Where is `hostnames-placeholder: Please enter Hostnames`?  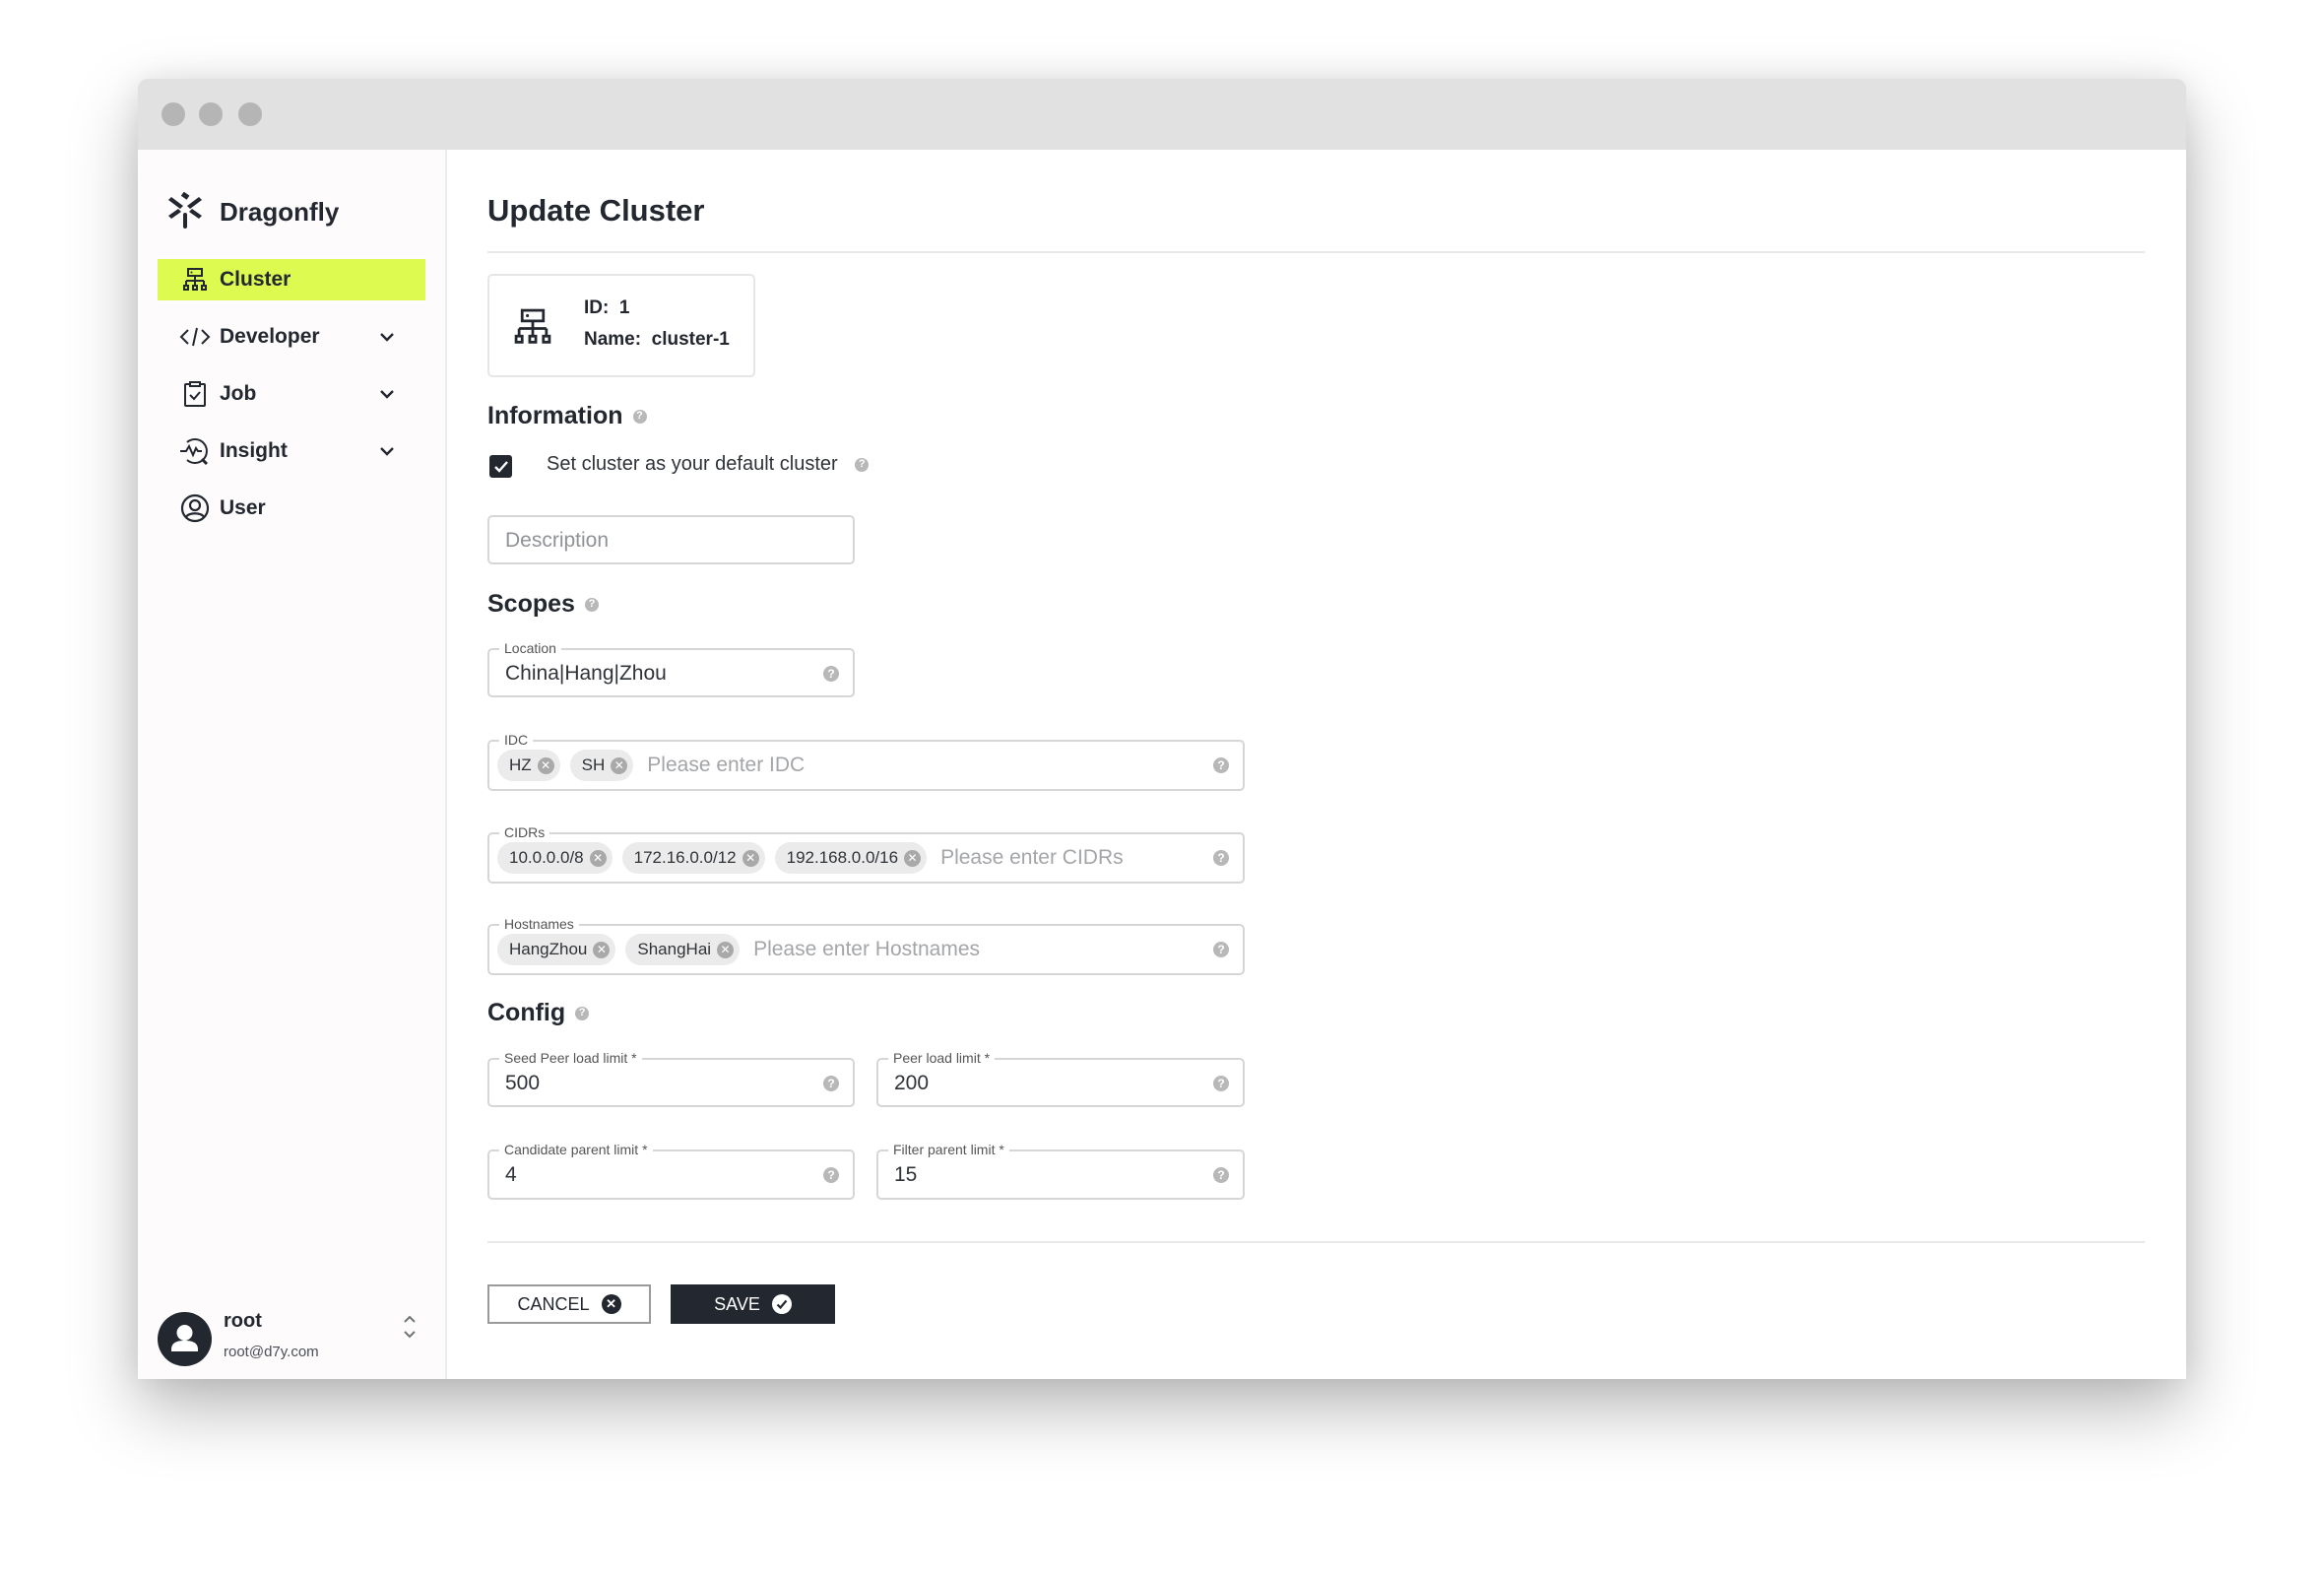
hostnames-placeholder: Please enter Hostnames is located at coordinates (867, 949).